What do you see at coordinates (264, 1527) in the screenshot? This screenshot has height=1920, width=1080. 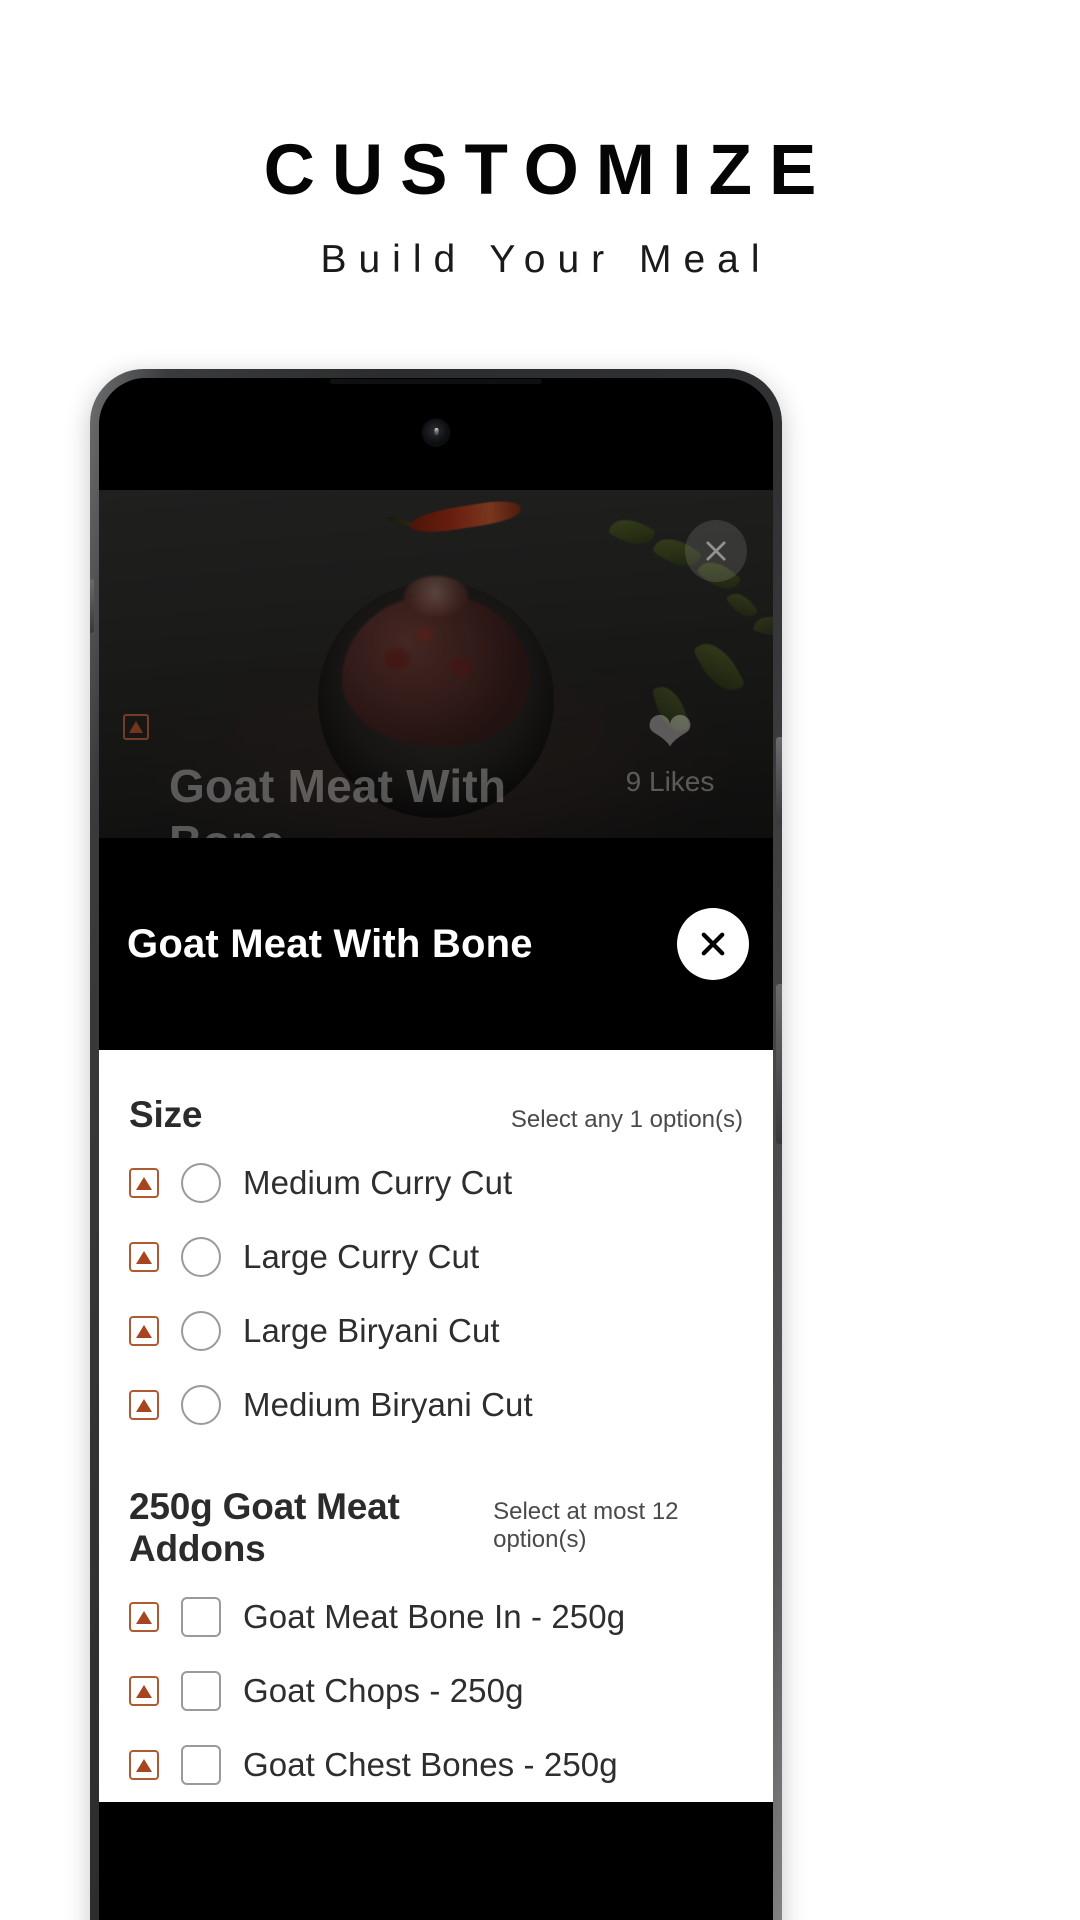 I see `group-title: 250g Goat Meat Addons` at bounding box center [264, 1527].